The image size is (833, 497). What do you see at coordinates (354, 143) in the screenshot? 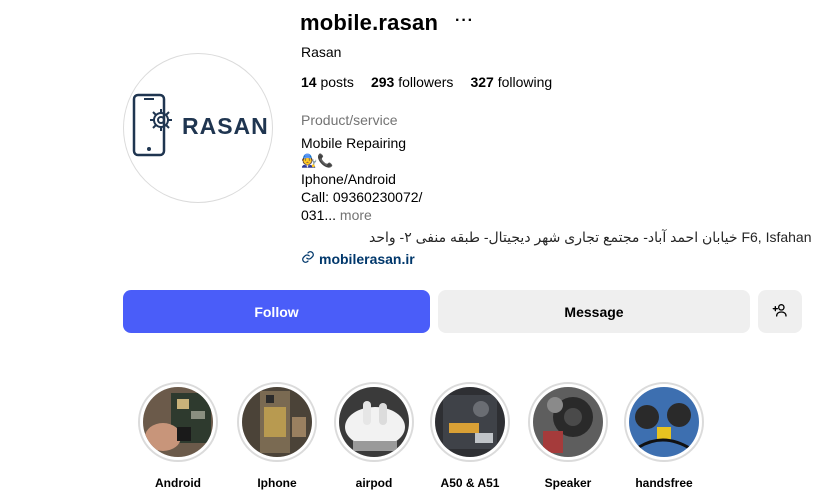
I see `bio-line: Mobile Repairing` at bounding box center [354, 143].